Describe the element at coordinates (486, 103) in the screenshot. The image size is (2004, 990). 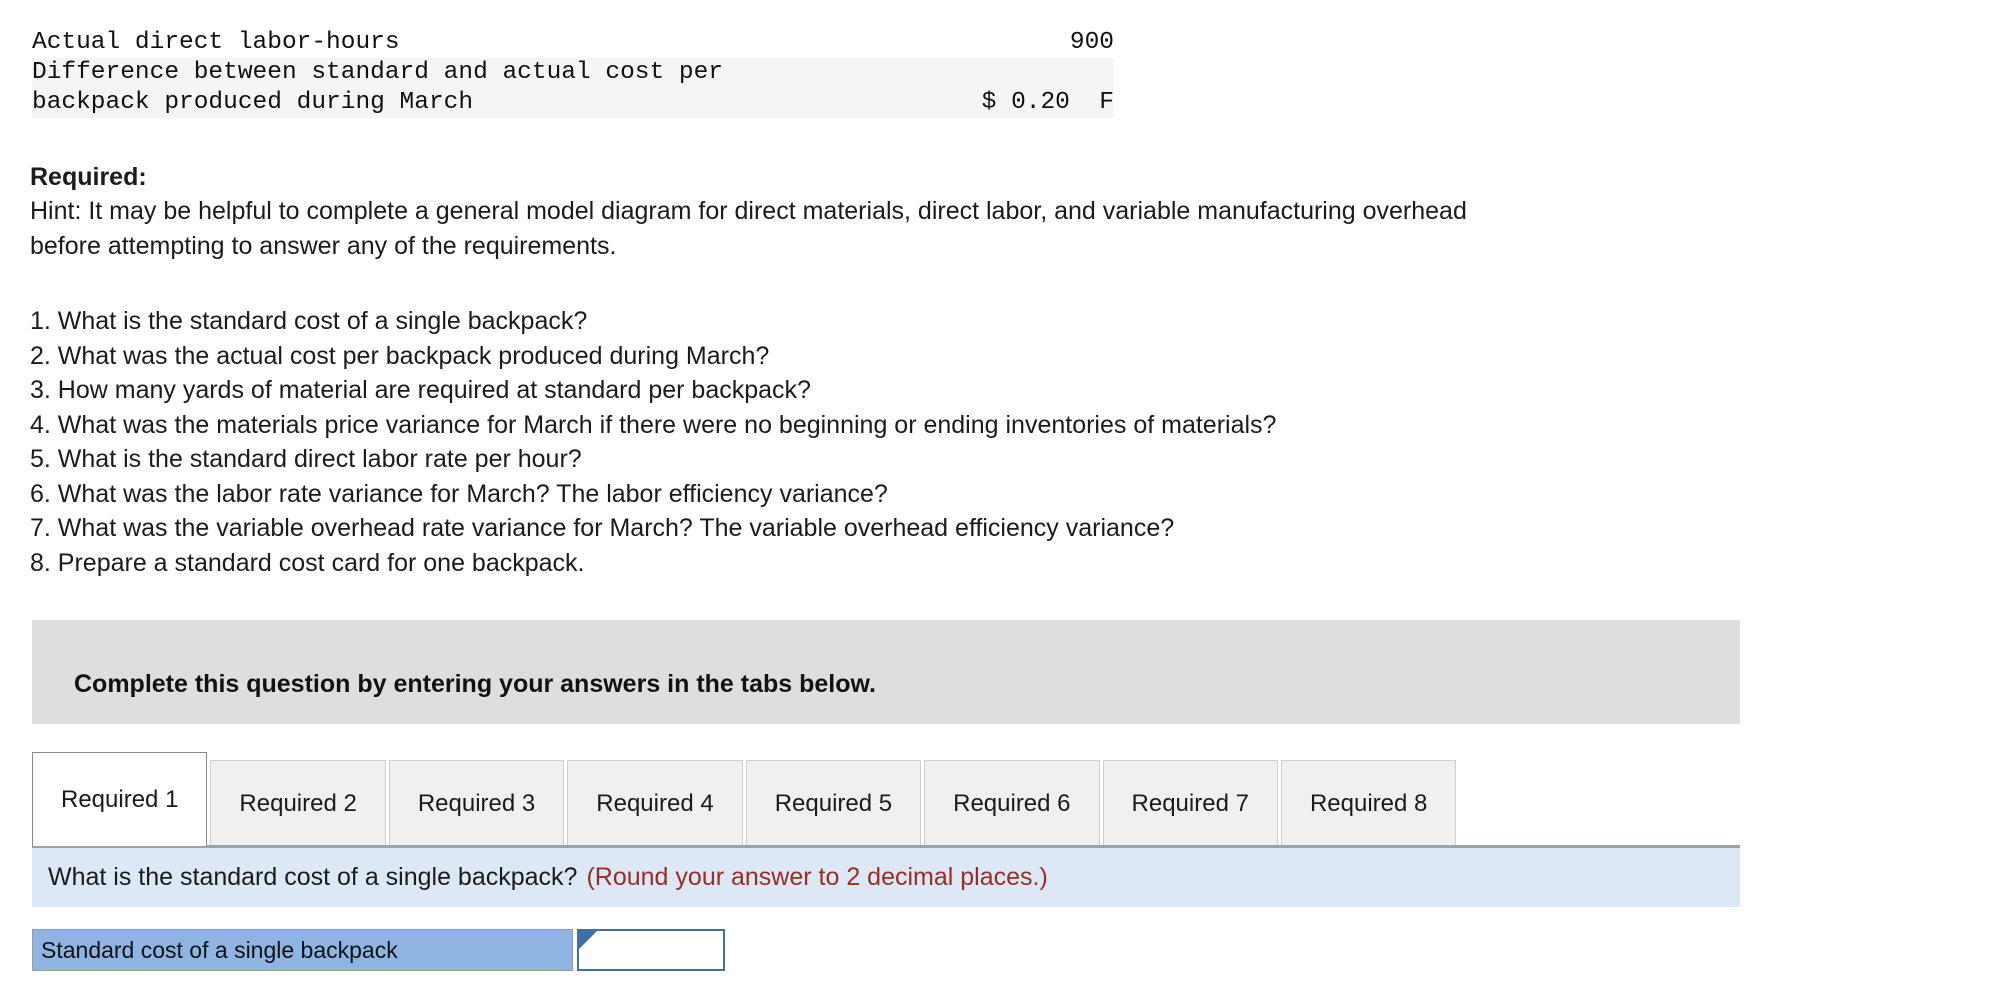
I see `table-cell-label-continued: backpack produced during March` at that location.